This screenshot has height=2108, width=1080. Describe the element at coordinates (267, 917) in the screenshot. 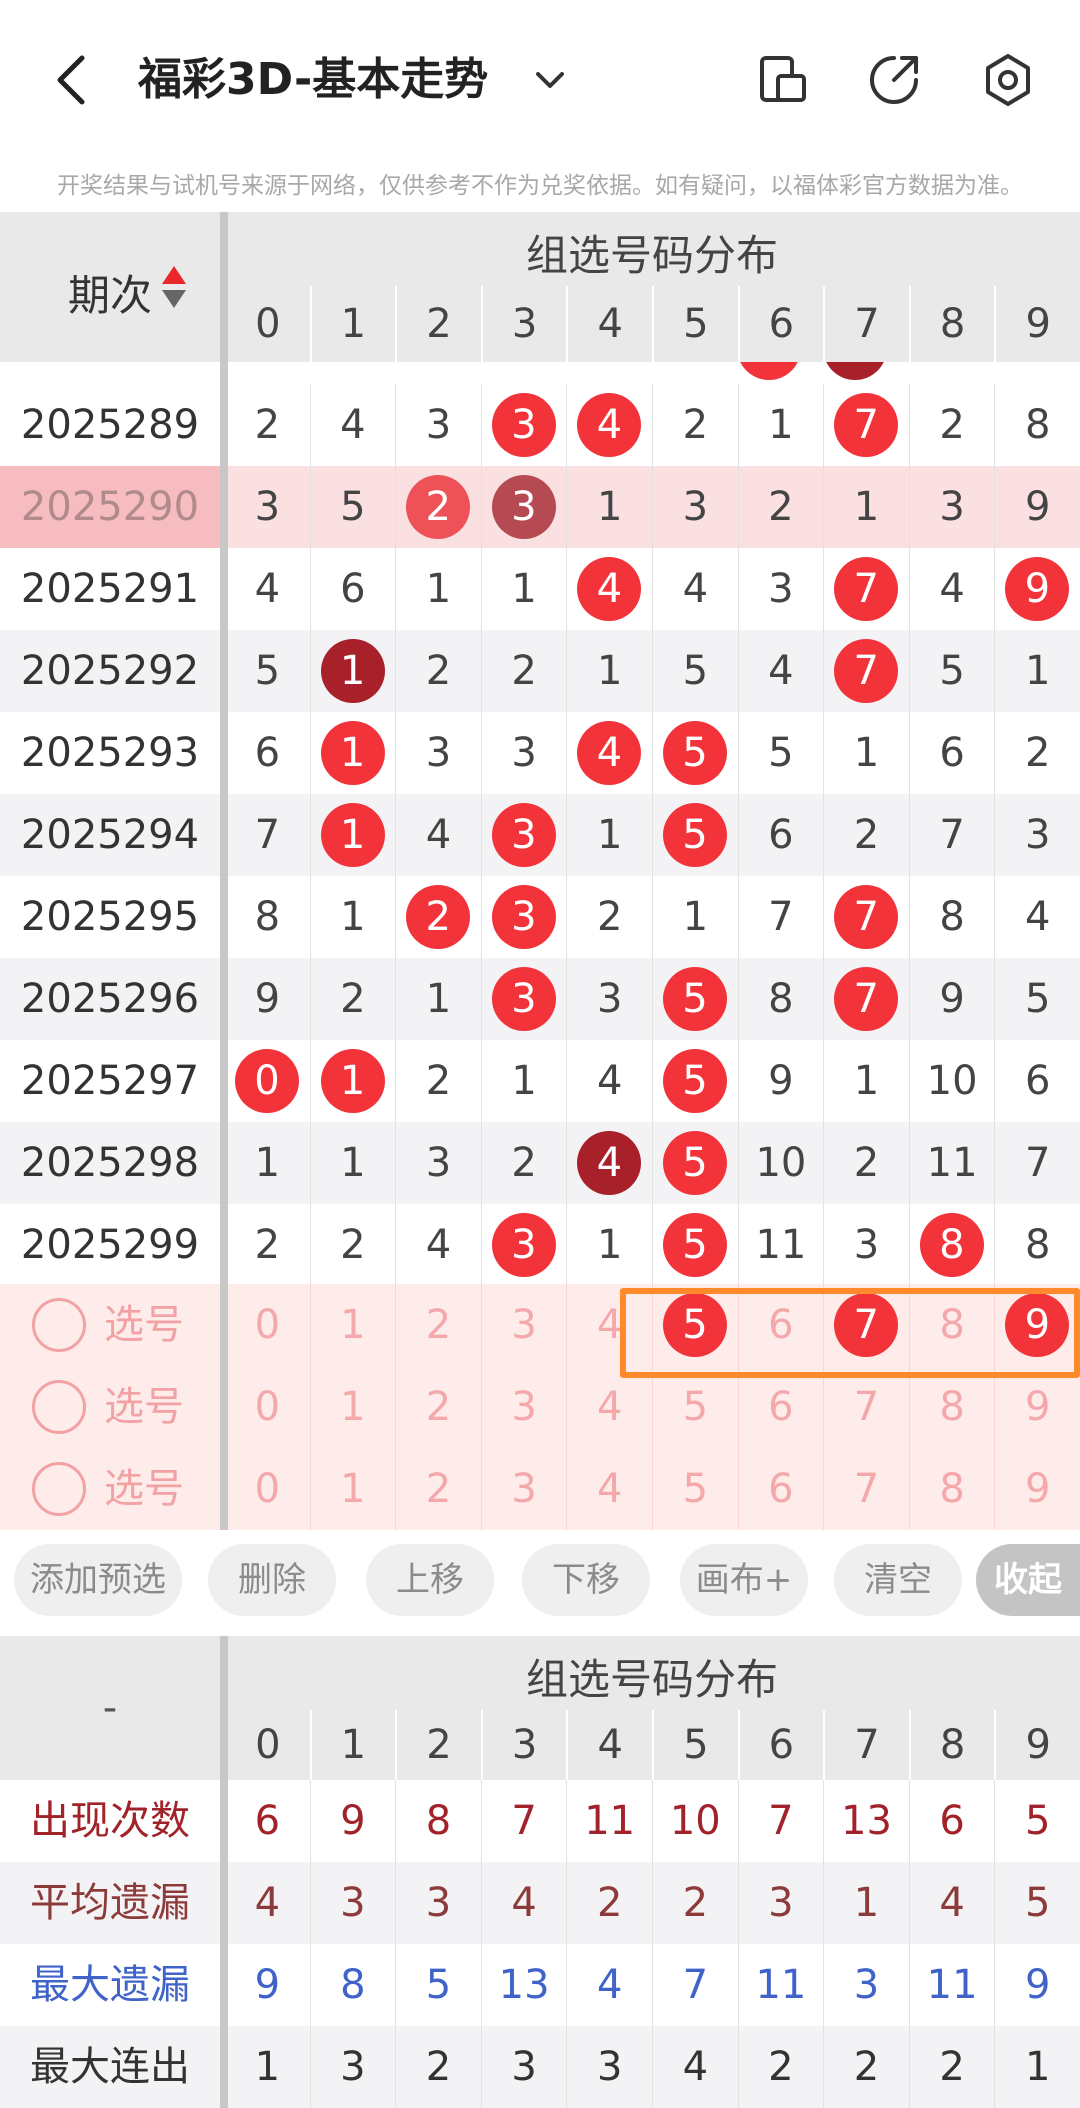

I see `digit-cell-0: 8` at that location.